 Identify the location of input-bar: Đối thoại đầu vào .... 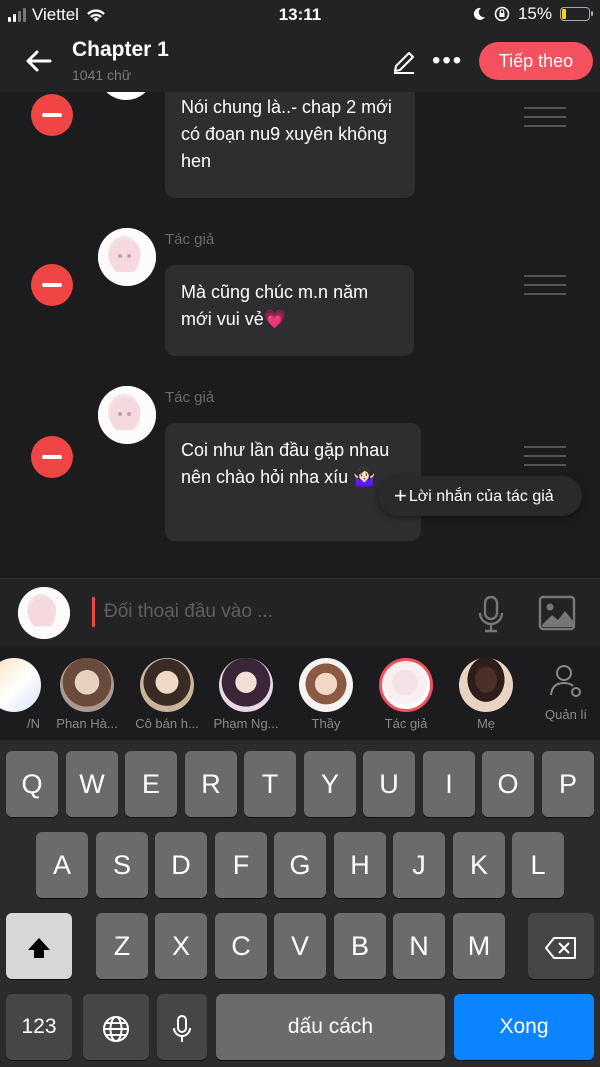
(300, 612).